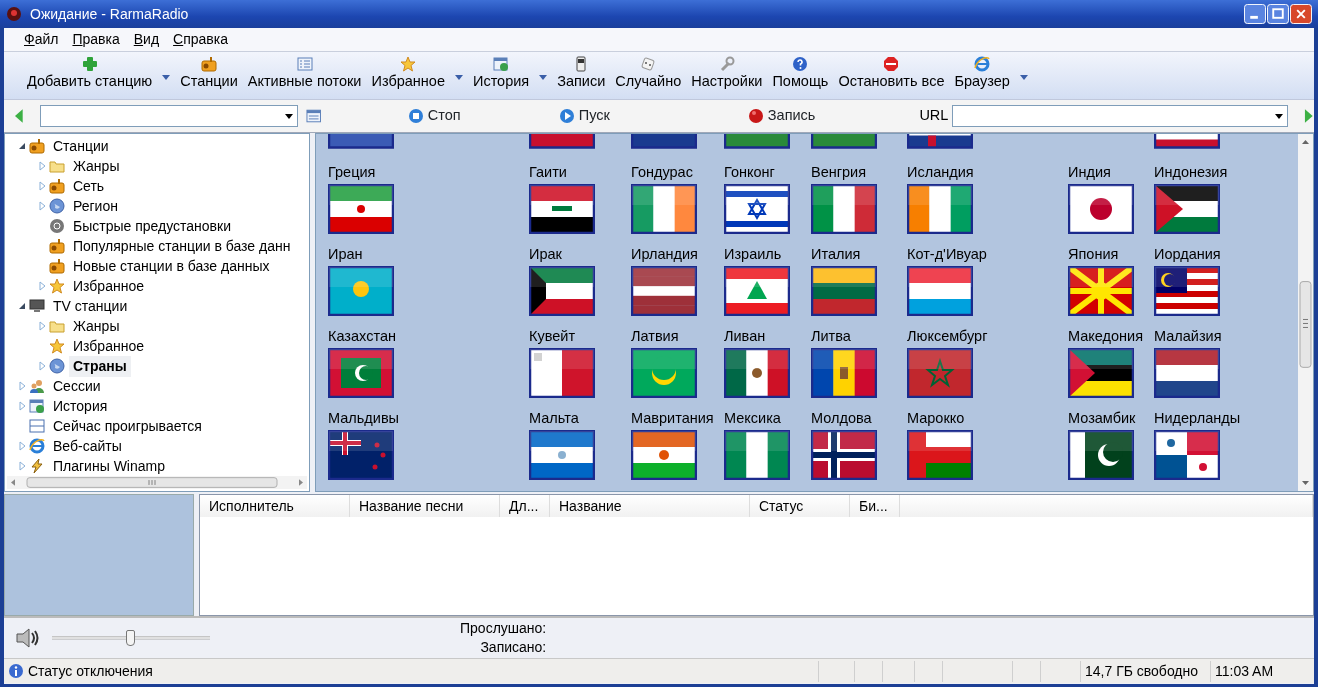 This screenshot has height=687, width=1318. Describe the element at coordinates (109, 466) in the screenshot. I see `tree-item: Плагины Winamp` at that location.